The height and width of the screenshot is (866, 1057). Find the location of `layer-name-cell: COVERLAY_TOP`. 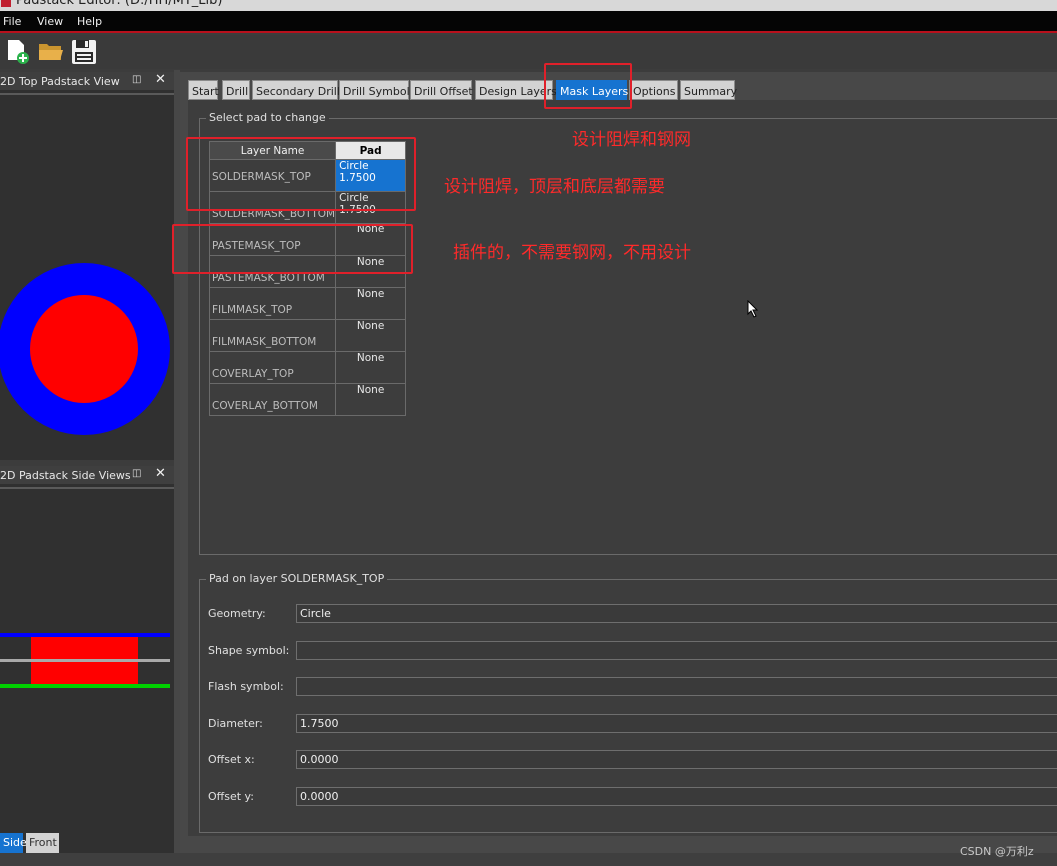

layer-name-cell: COVERLAY_TOP is located at coordinates (272, 367).